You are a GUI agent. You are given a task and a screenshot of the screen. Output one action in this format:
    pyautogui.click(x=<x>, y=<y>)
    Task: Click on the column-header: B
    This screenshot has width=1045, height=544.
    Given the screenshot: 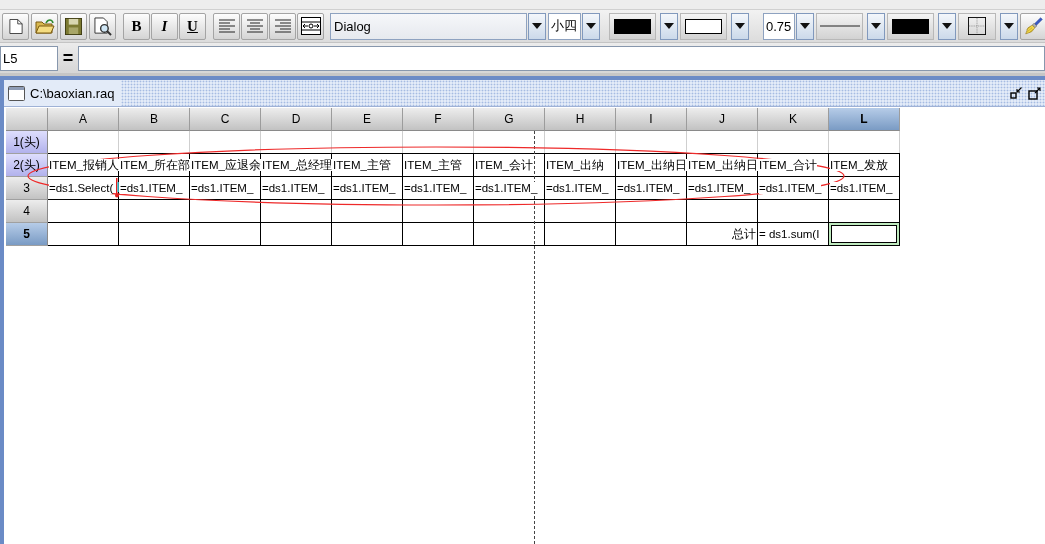 What is the action you would take?
    pyautogui.click(x=154, y=119)
    